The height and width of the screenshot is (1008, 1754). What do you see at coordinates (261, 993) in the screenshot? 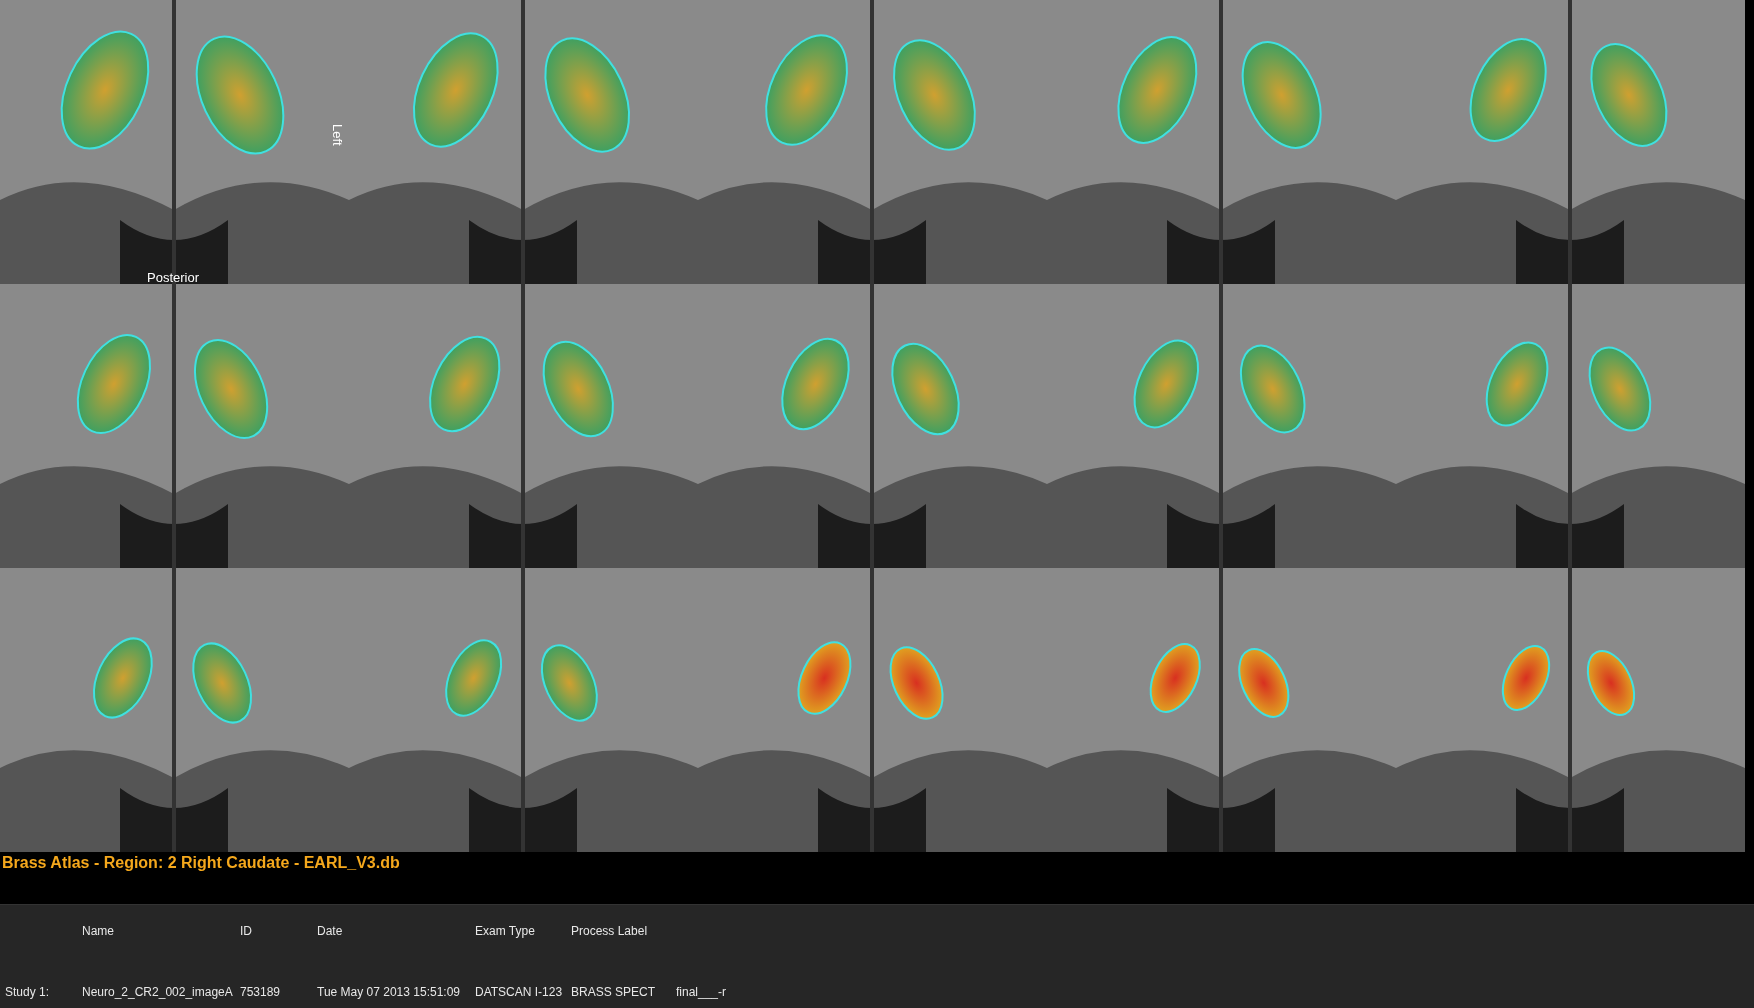
I see `table-cell-text: 753189` at bounding box center [261, 993].